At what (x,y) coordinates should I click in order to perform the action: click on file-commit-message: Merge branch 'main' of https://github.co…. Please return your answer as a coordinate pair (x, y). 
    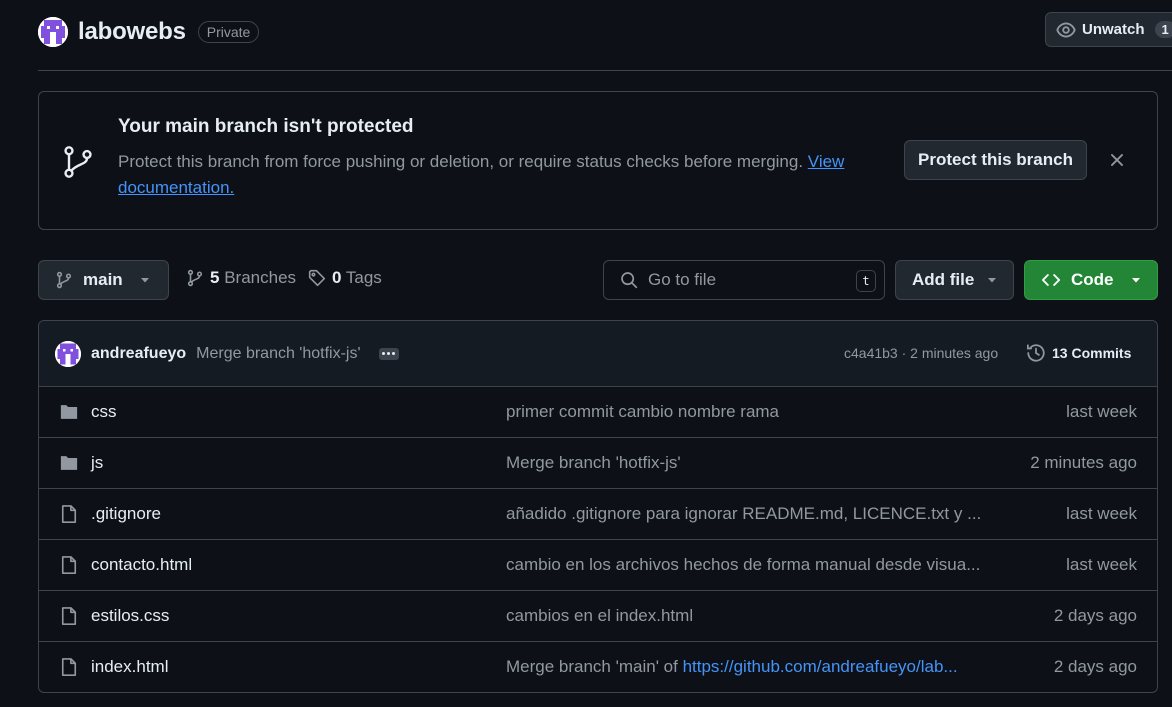
    Looking at the image, I should click on (747, 667).